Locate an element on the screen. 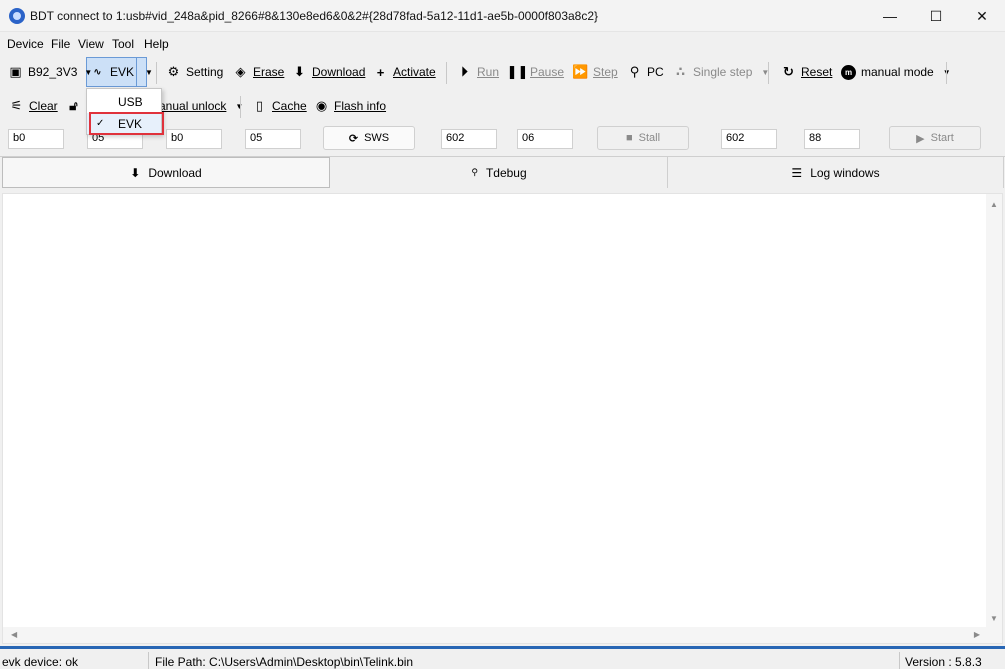 The width and height of the screenshot is (1005, 669). stall-label: Stall is located at coordinates (649, 138).